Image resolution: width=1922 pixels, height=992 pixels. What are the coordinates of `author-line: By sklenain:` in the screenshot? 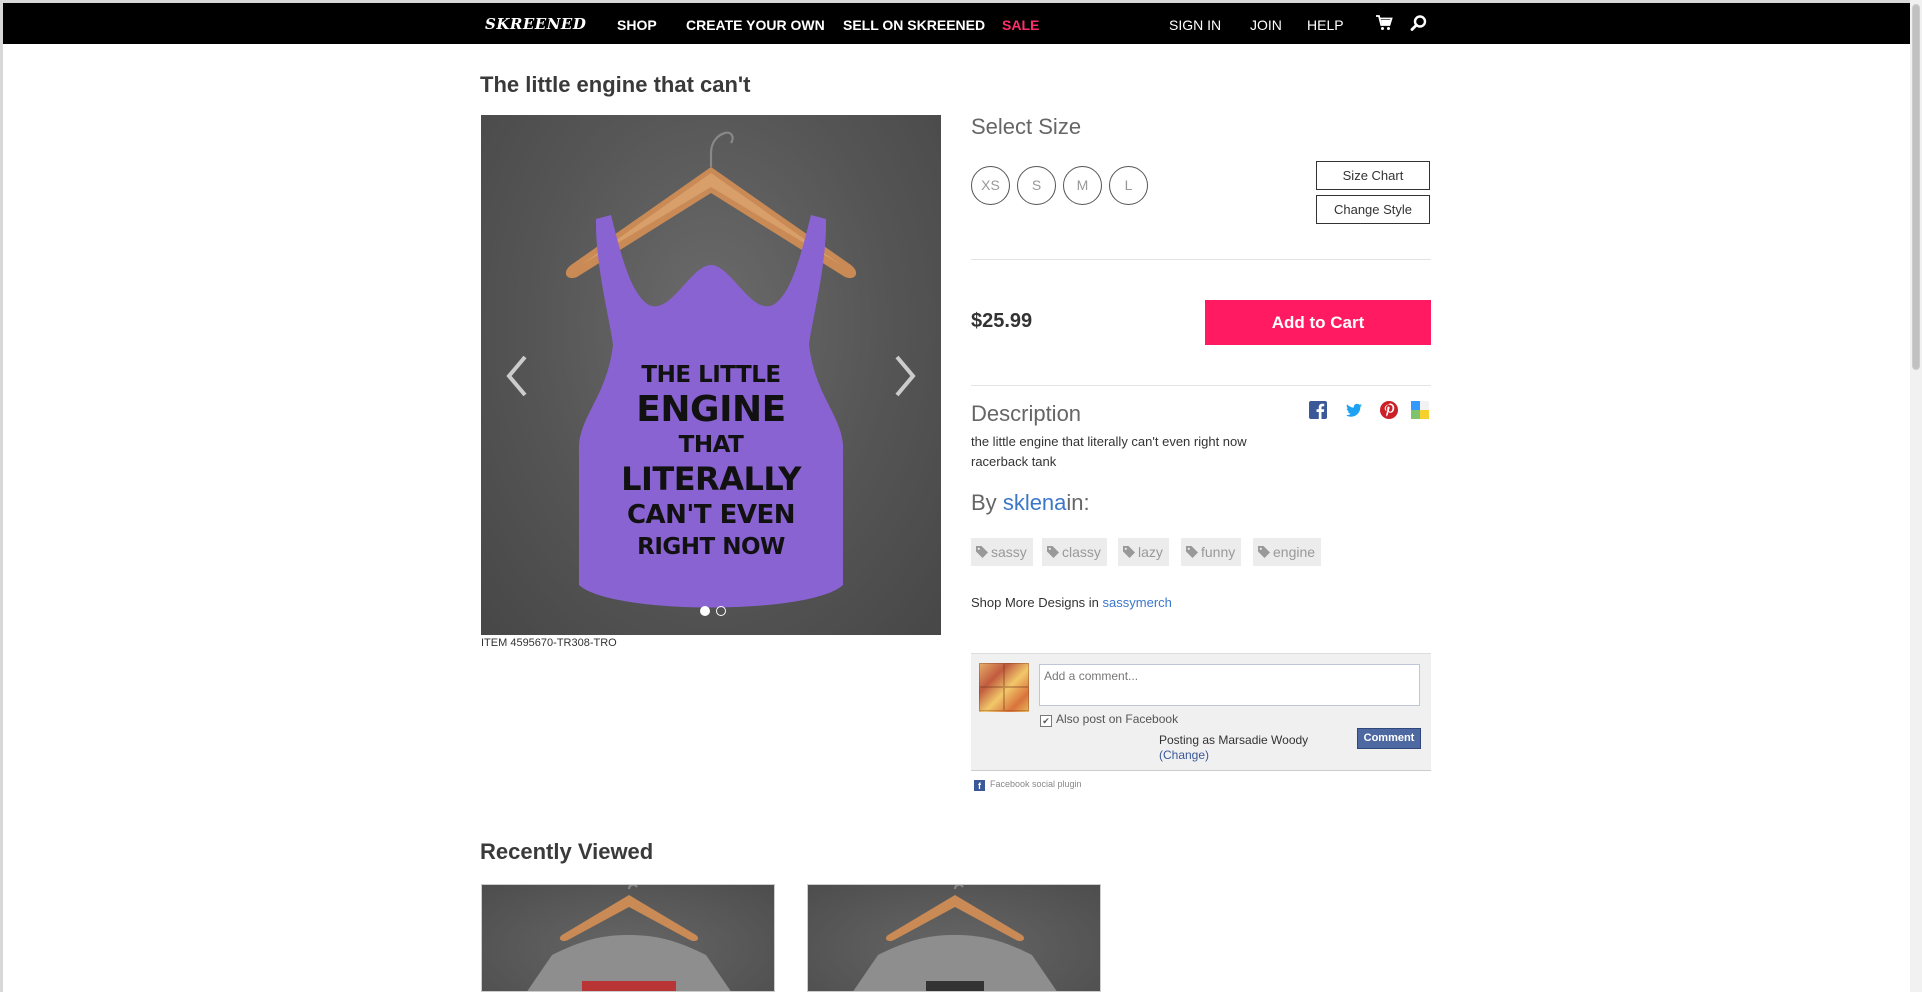 It's located at (1030, 503).